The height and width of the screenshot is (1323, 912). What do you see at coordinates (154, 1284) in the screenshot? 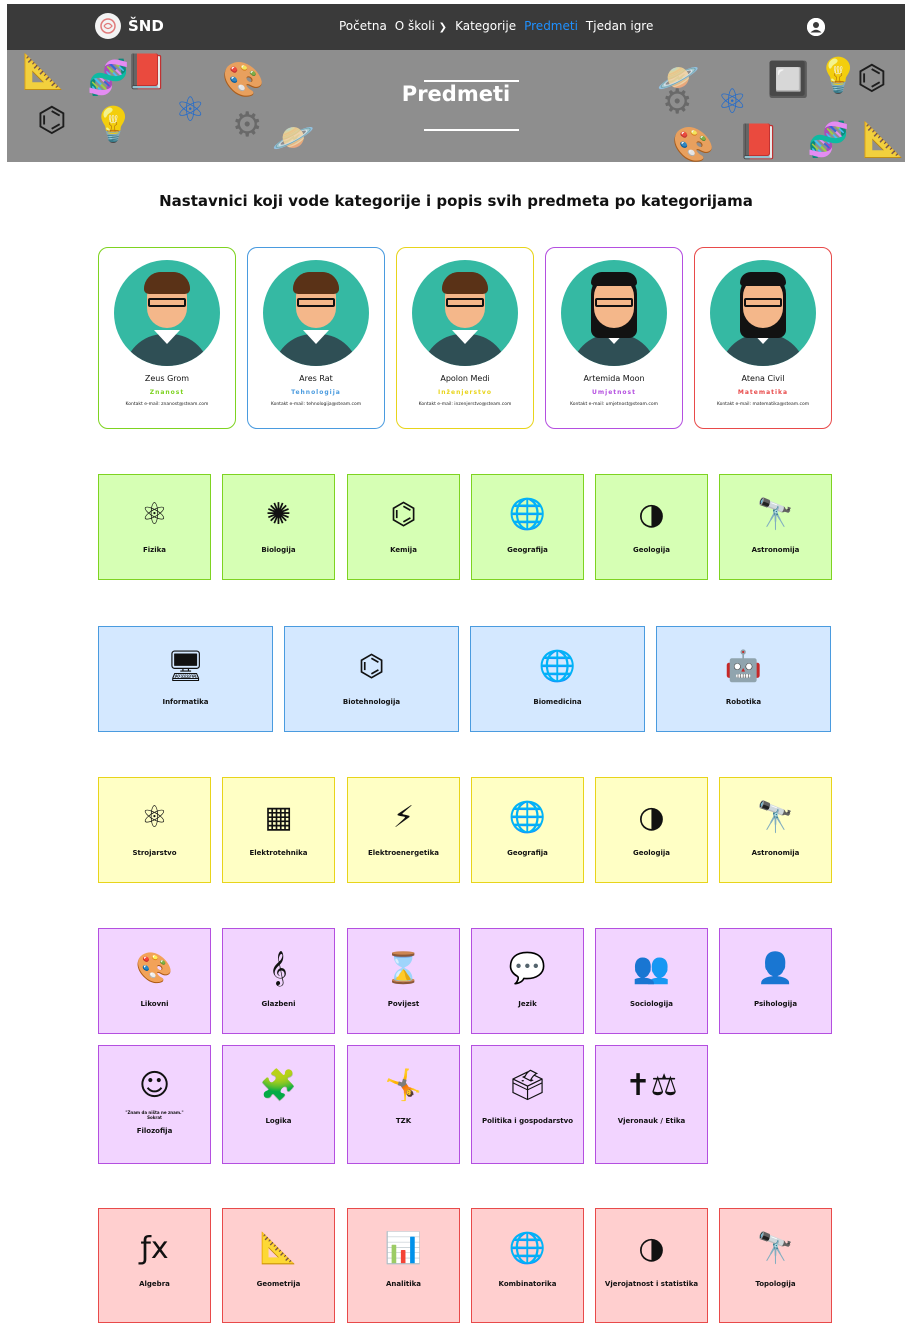
I see `subject-label: Algebra` at bounding box center [154, 1284].